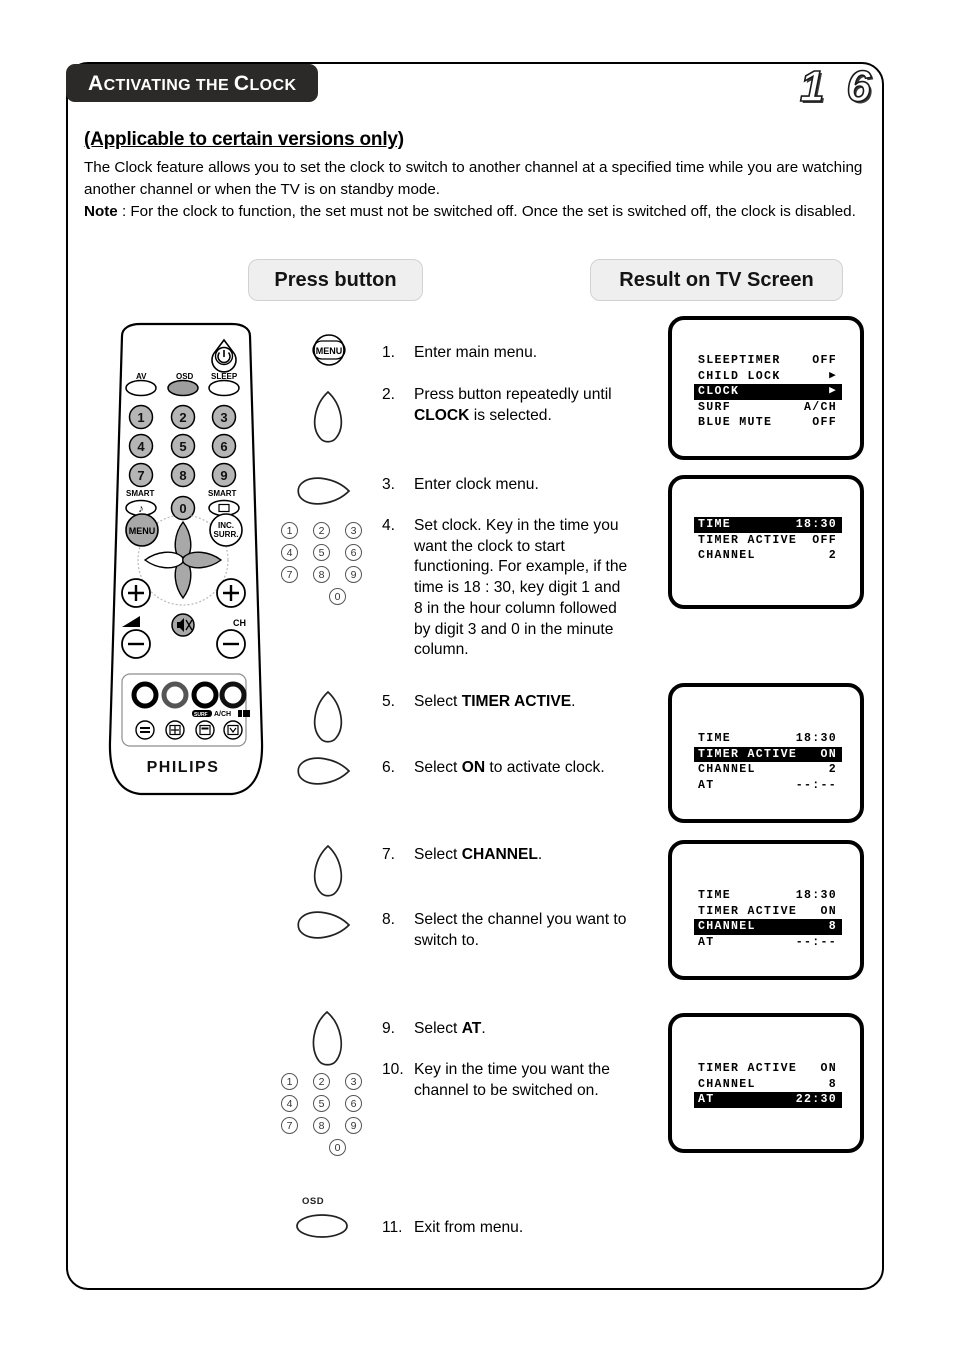 The width and height of the screenshot is (954, 1355). I want to click on osd-row-value: 8, so click(832, 926).